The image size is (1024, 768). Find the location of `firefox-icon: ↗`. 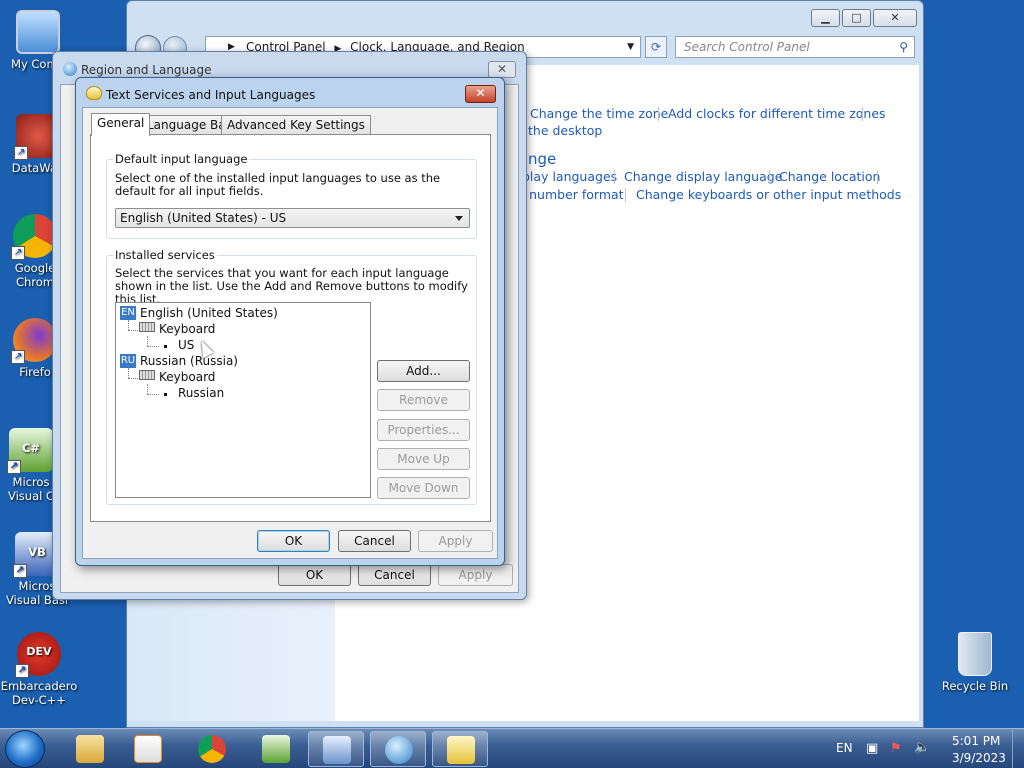

firefox-icon: ↗ is located at coordinates (34, 341).